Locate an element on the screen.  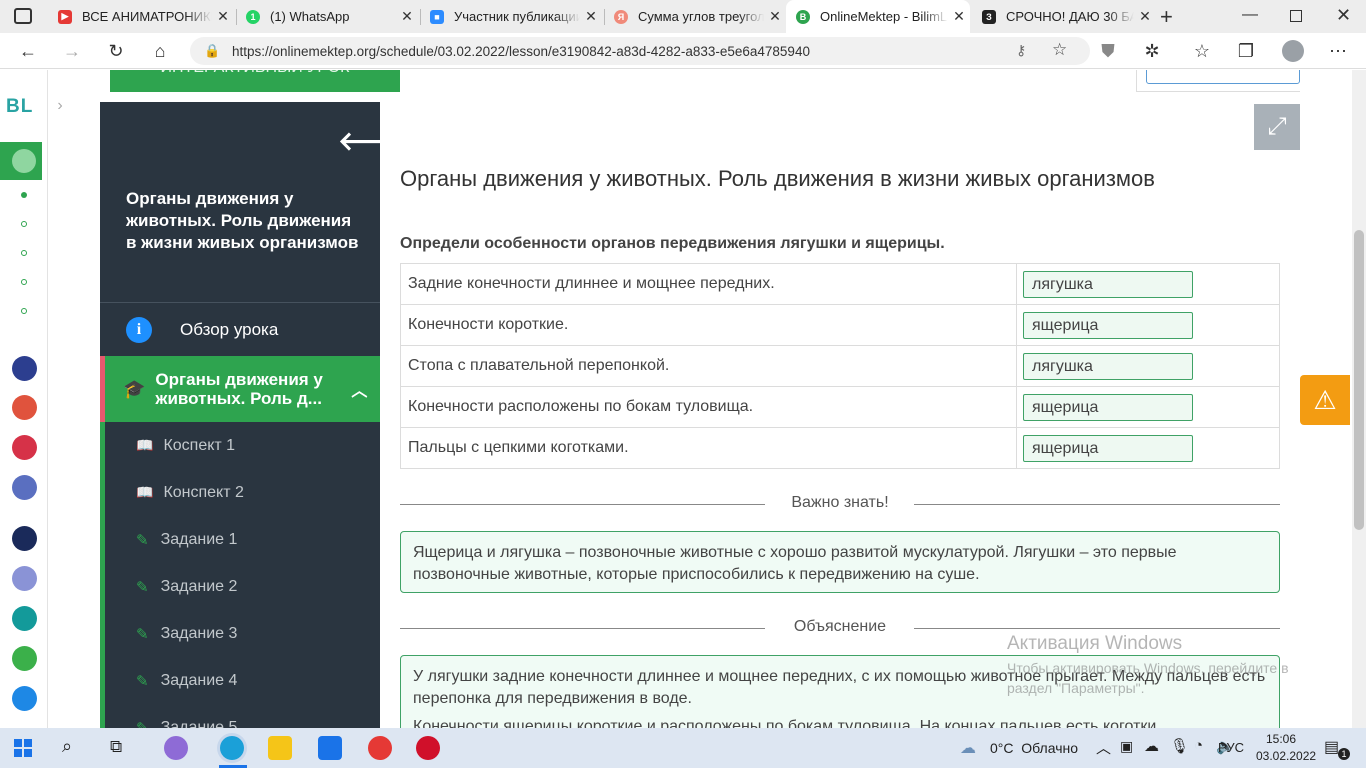
nav-item-task-1: ✎ Задание 1 is located at coordinates (240, 539).